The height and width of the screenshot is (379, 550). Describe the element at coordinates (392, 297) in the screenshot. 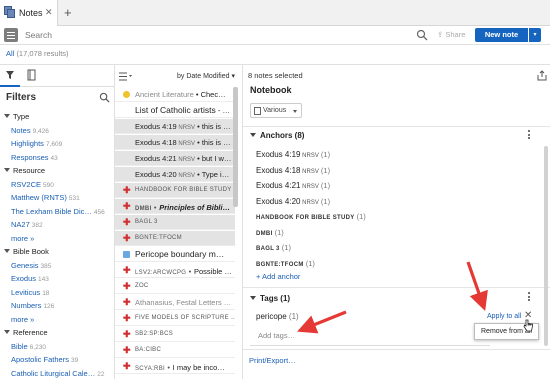

I see `annotation-arrows` at that location.